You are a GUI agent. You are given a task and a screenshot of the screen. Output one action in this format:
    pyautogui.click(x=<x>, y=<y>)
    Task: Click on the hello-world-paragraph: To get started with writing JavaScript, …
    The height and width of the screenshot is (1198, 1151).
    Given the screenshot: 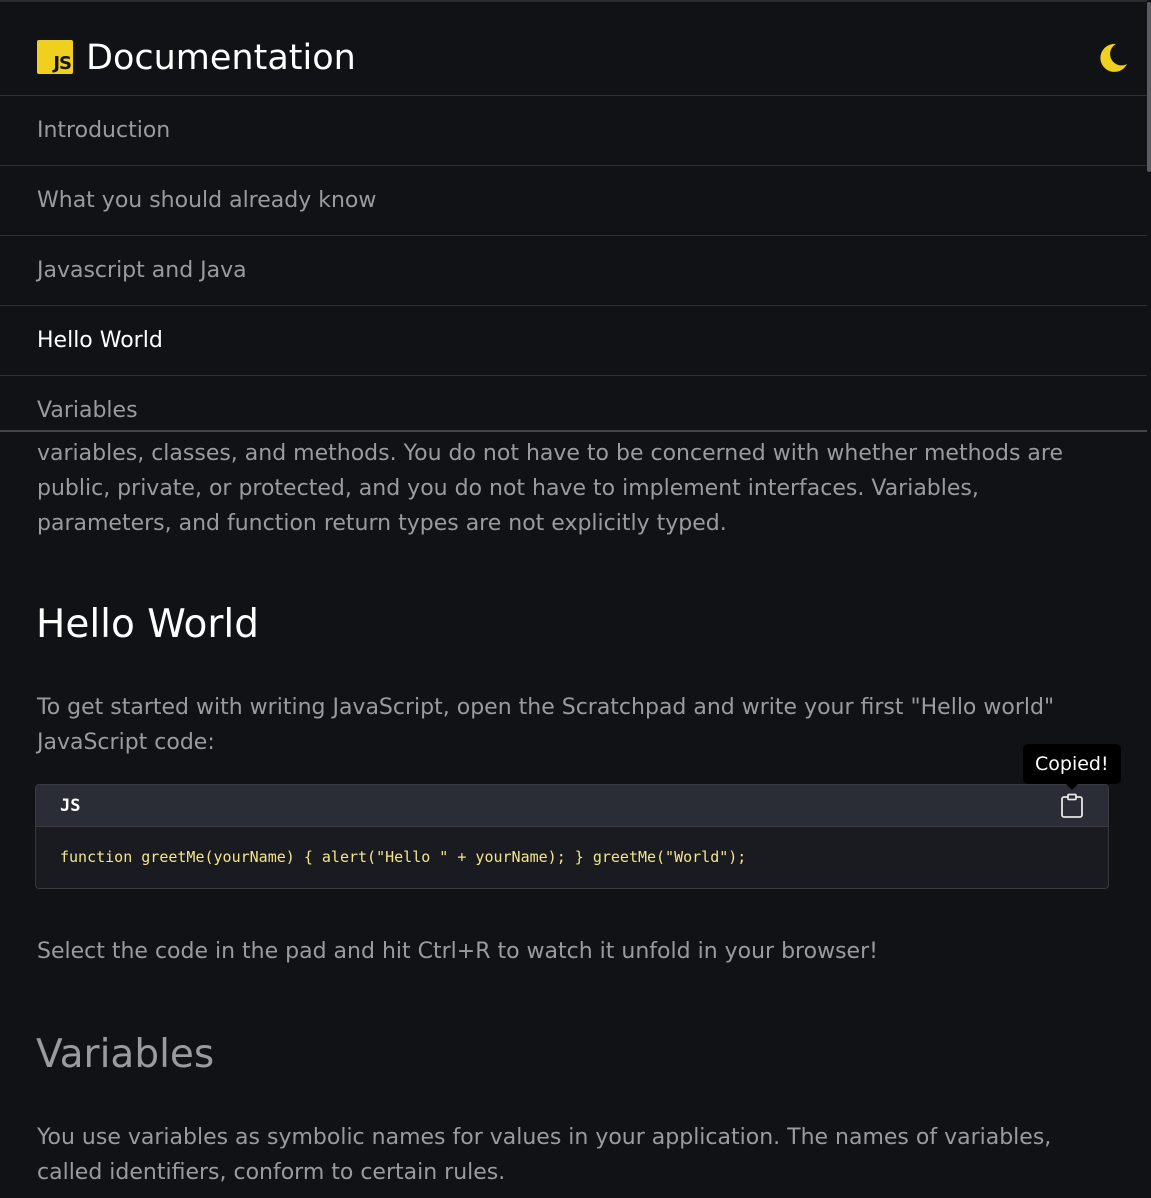 What is the action you would take?
    pyautogui.click(x=546, y=725)
    